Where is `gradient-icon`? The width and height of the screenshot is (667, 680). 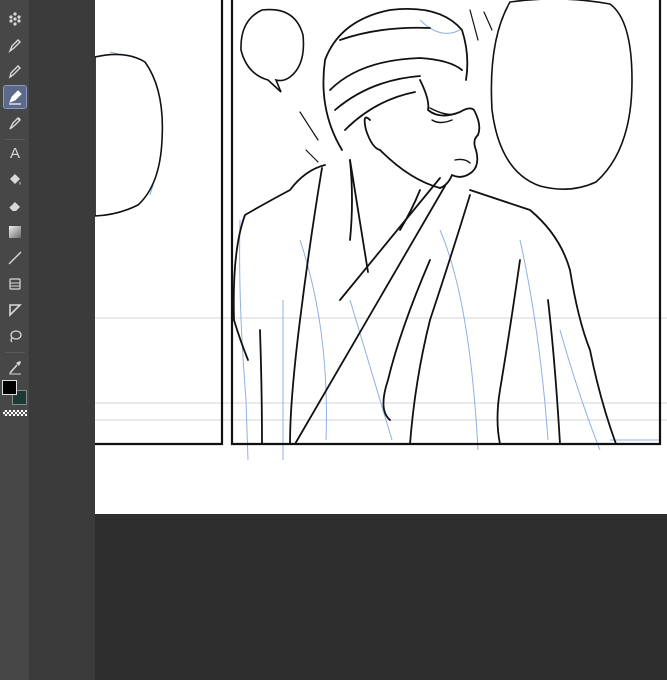 gradient-icon is located at coordinates (15, 232).